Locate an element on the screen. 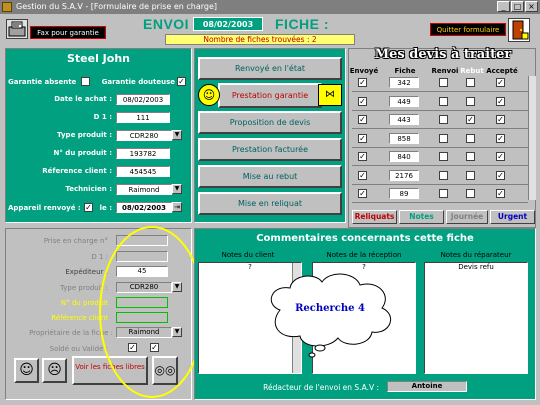  devis-fiche-number: 2176 is located at coordinates (404, 175).